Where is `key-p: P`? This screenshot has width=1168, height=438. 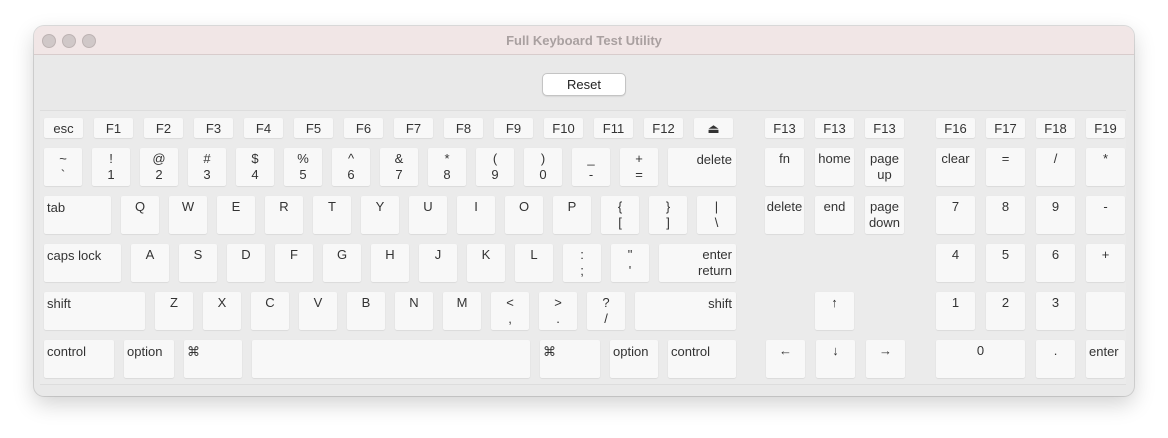 key-p: P is located at coordinates (572, 215).